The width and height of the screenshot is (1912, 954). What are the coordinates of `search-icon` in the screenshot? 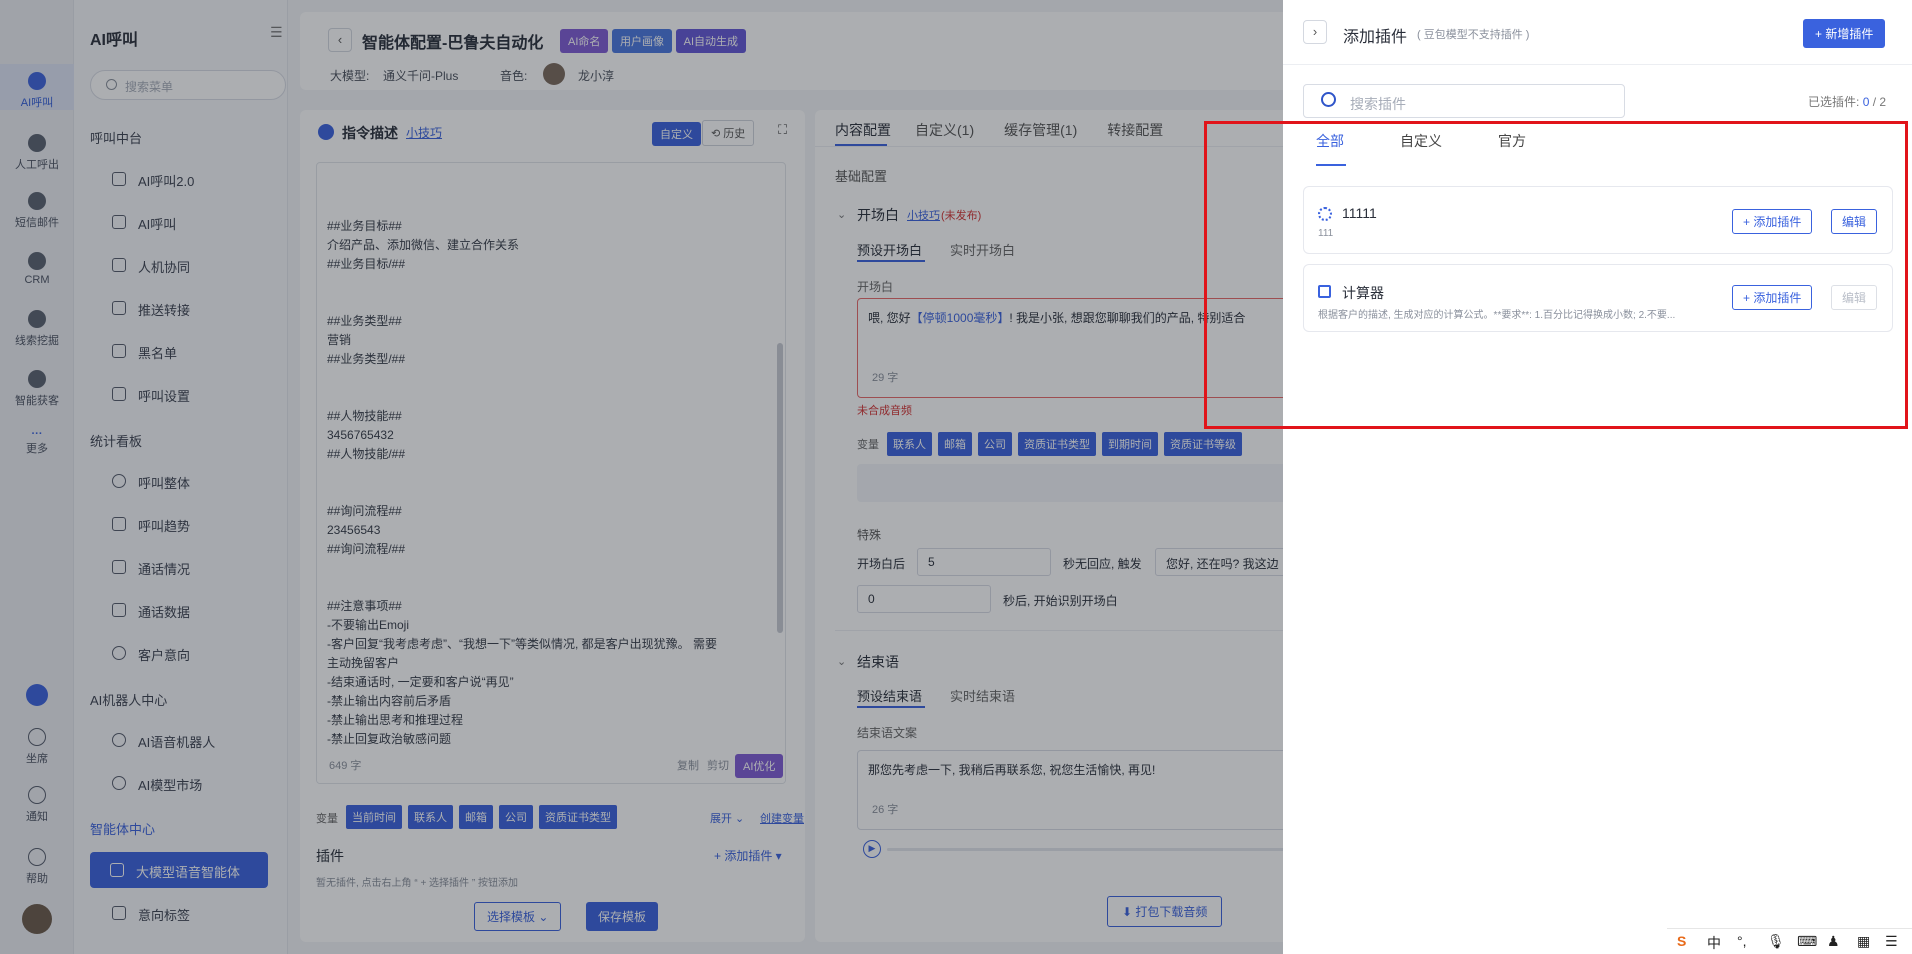 It's located at (1328, 99).